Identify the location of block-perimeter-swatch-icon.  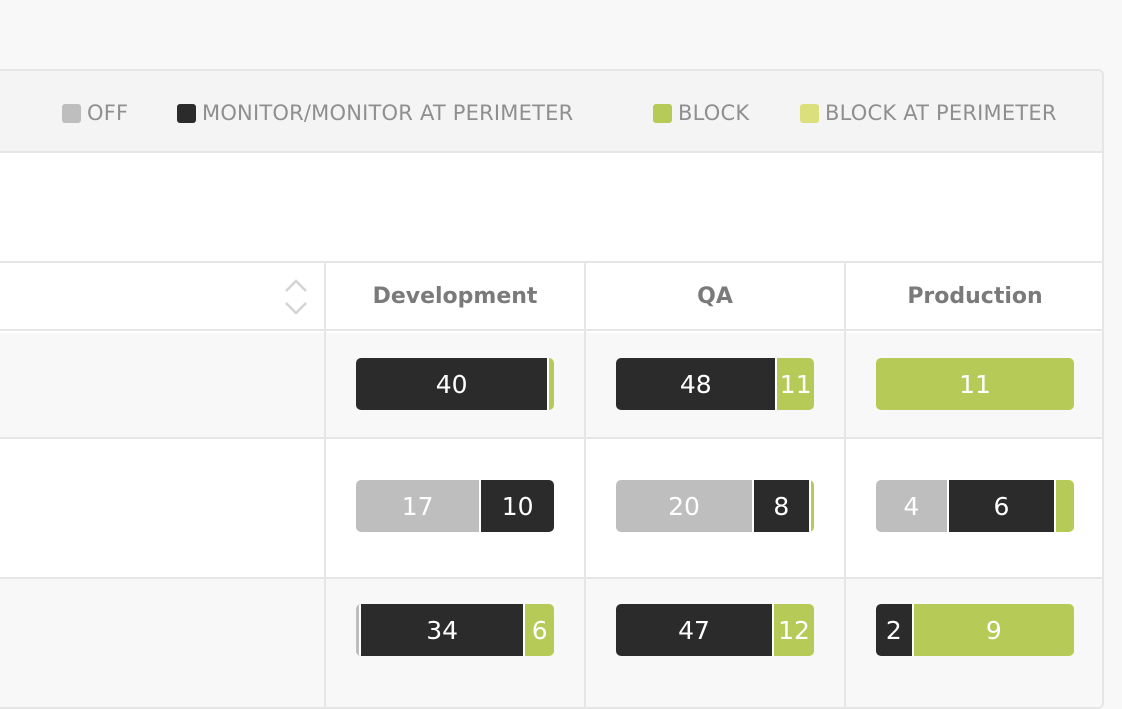
(809, 113).